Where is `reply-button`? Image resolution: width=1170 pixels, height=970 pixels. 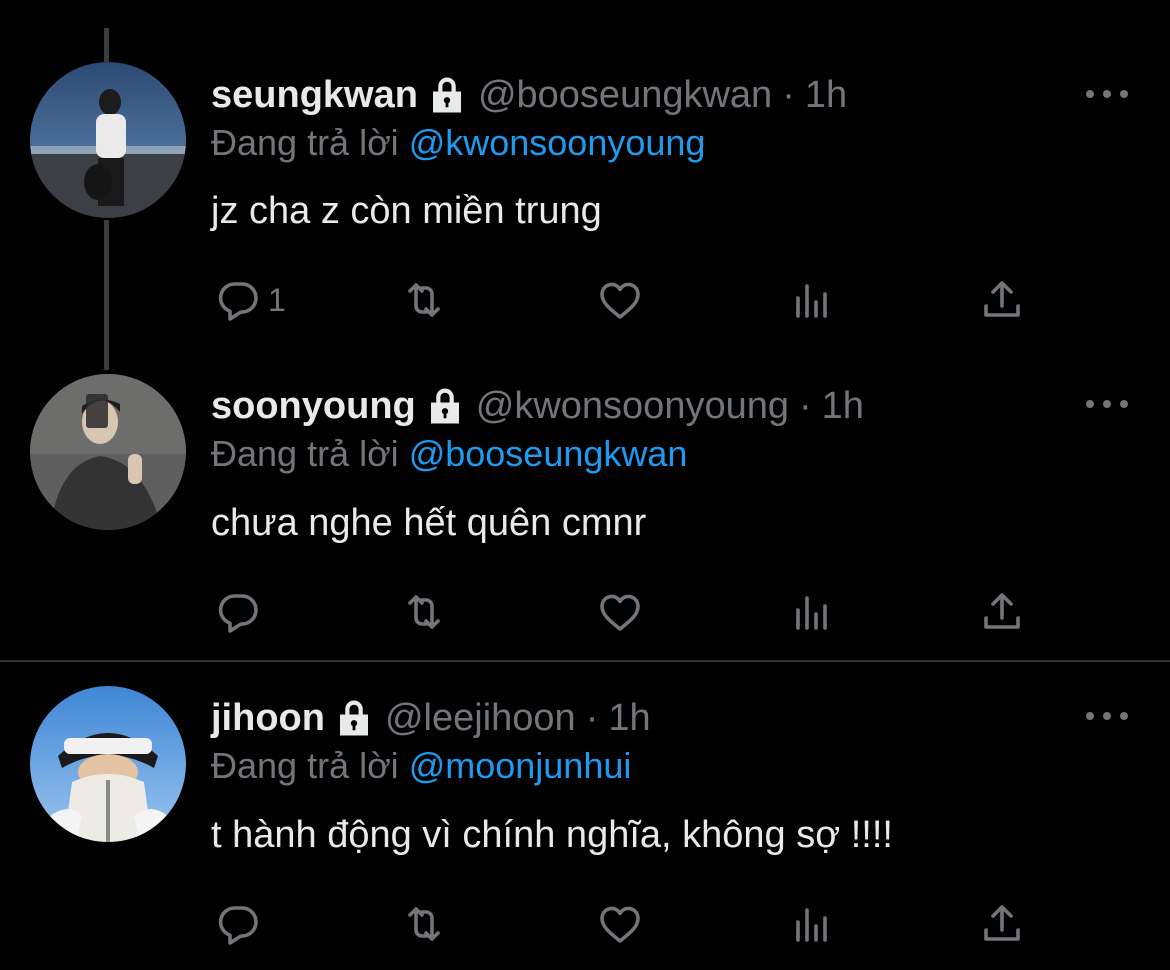
reply-button is located at coordinates (241, 924).